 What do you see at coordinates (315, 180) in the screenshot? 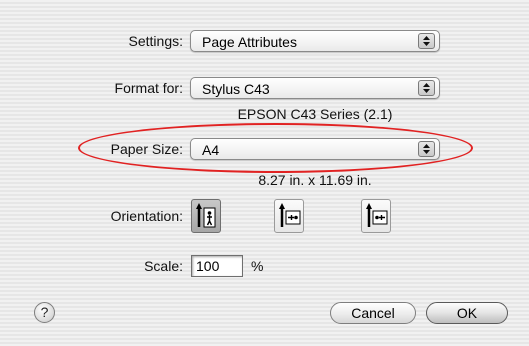
I see `paper-dimensions: 8.27 in. x 11.69 in.` at bounding box center [315, 180].